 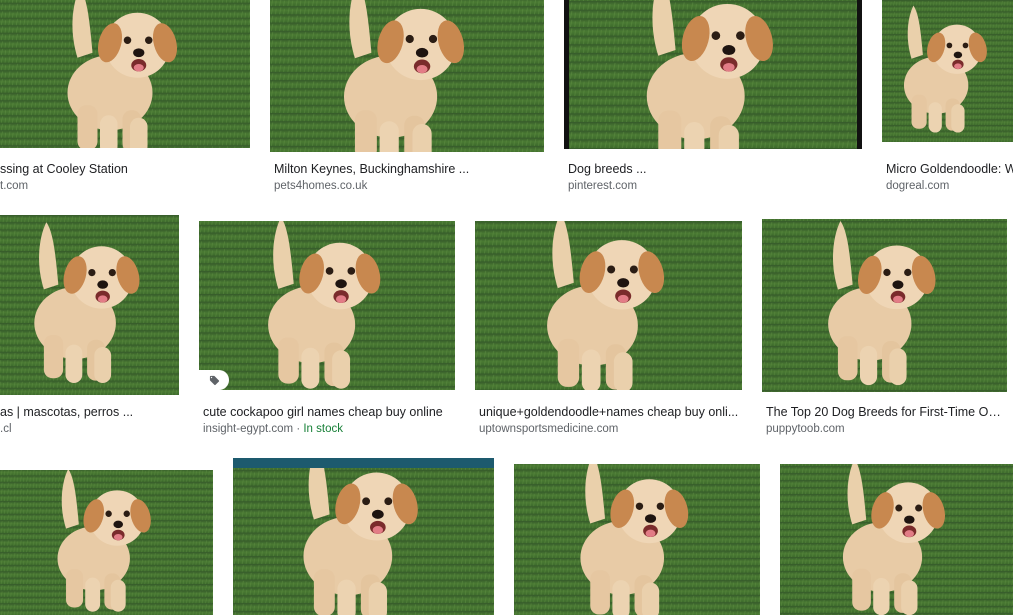 What do you see at coordinates (323, 429) in the screenshot?
I see `stock-status: In stock` at bounding box center [323, 429].